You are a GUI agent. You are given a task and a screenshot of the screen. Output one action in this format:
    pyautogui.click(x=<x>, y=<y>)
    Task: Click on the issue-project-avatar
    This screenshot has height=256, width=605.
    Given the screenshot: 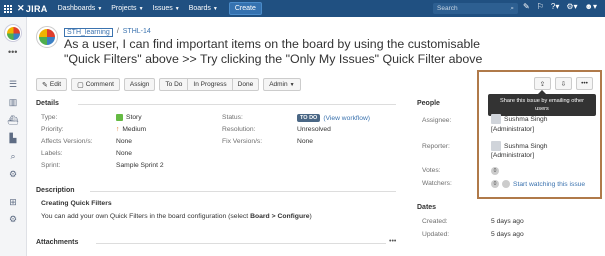 What is the action you would take?
    pyautogui.click(x=47, y=37)
    